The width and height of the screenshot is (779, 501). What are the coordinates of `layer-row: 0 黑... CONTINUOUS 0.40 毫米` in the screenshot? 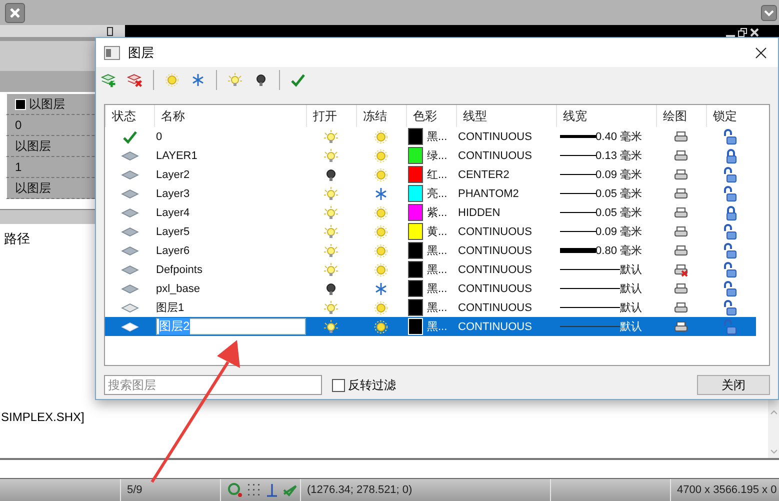 It's located at (430, 136).